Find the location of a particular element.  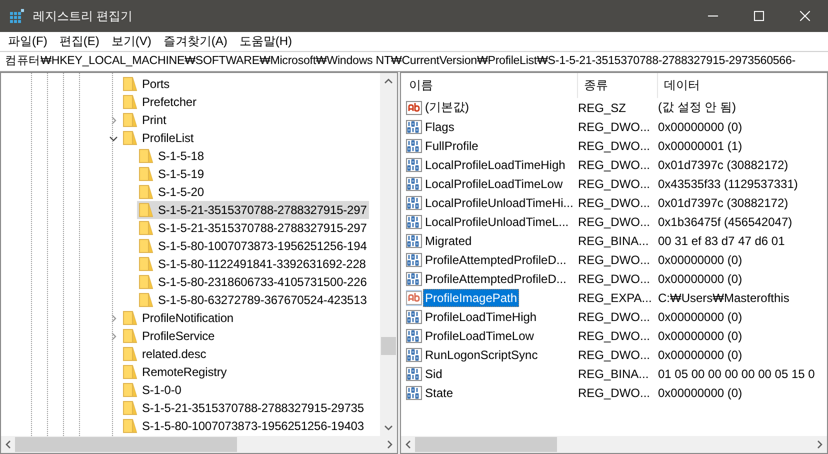

tree-item: S-1-5-20 is located at coordinates (171, 192).